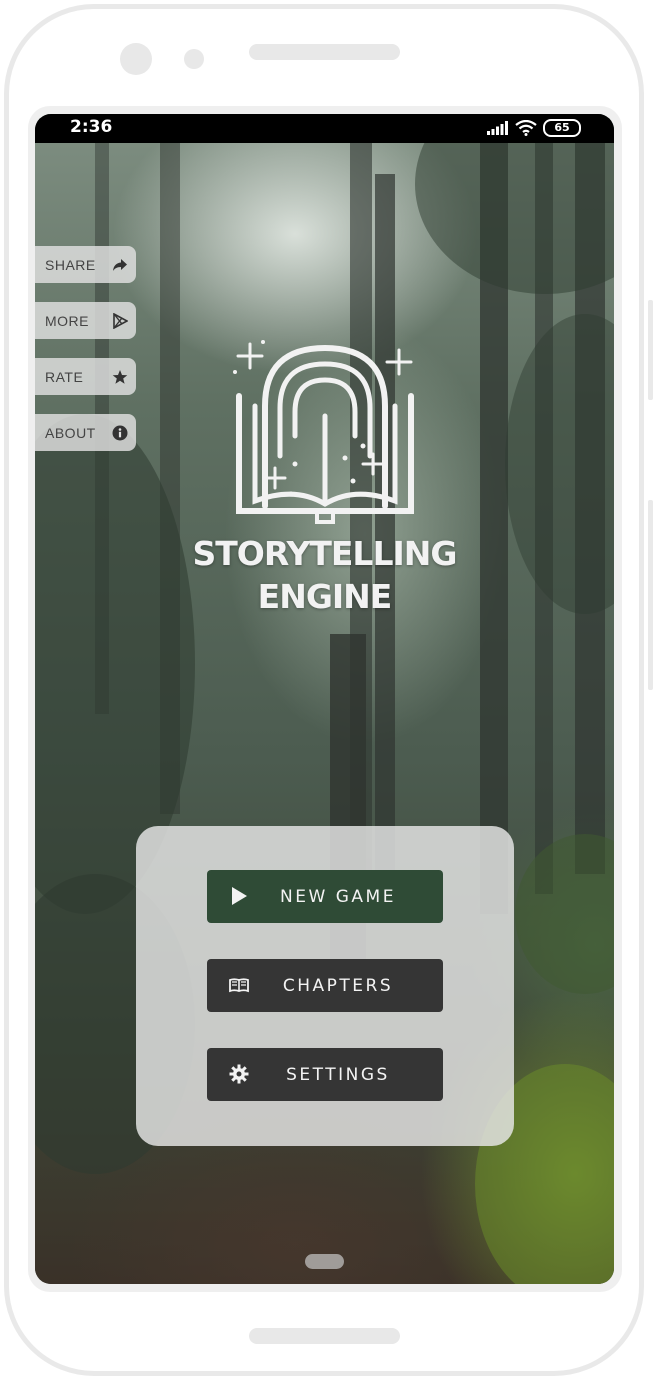 The width and height of the screenshot is (654, 1384). Describe the element at coordinates (64, 376) in the screenshot. I see `rate-label: RATE` at that location.